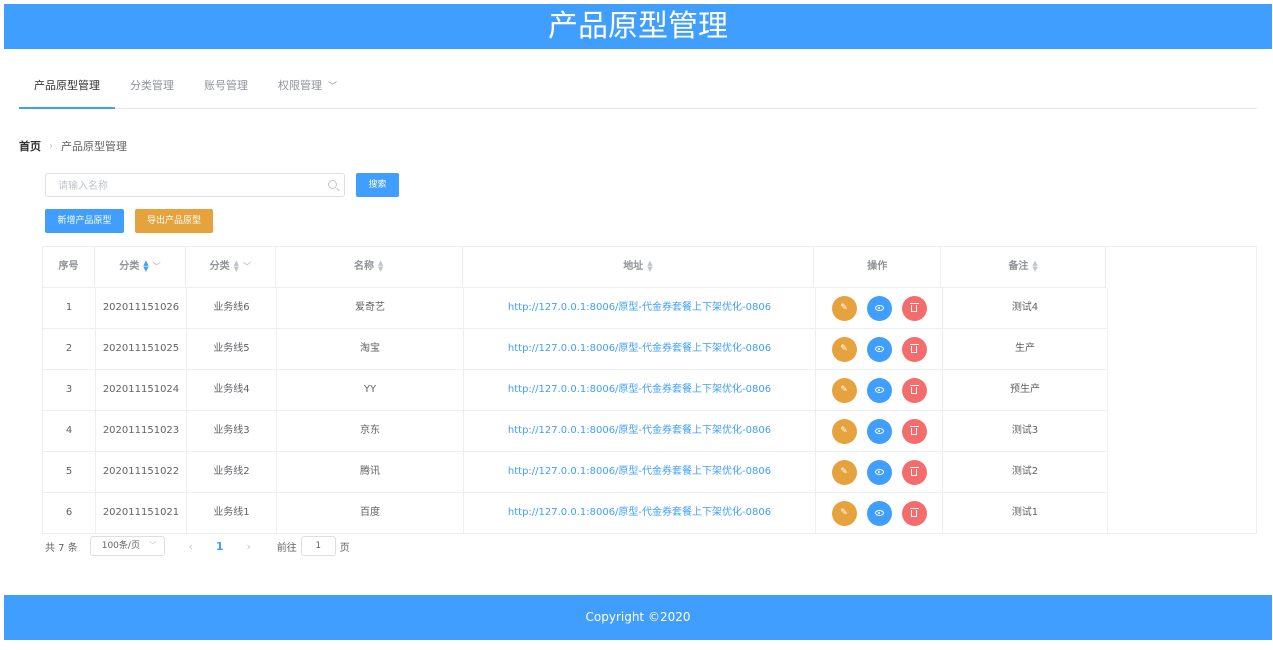 The image size is (1273, 650). I want to click on cell-code: 202011151023, so click(141, 431).